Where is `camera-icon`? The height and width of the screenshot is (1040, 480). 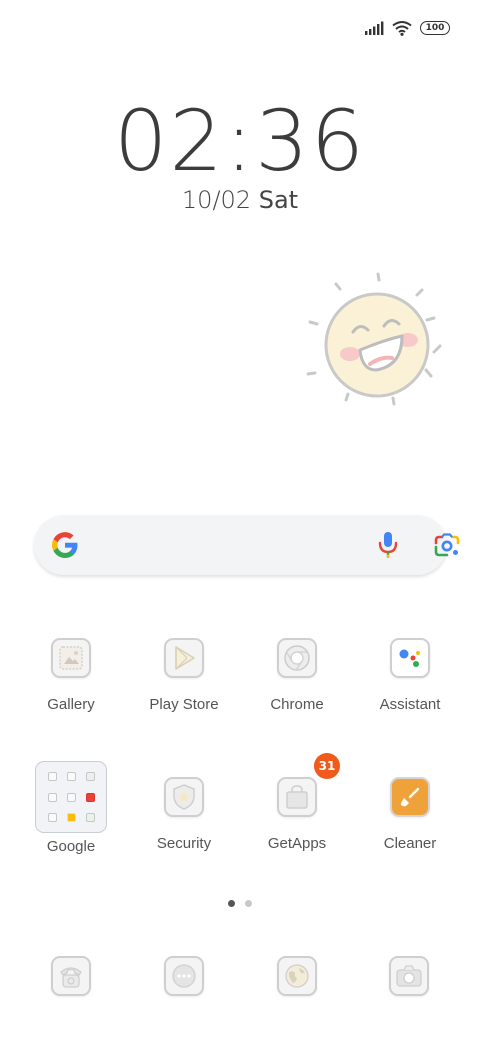 camera-icon is located at coordinates (409, 976).